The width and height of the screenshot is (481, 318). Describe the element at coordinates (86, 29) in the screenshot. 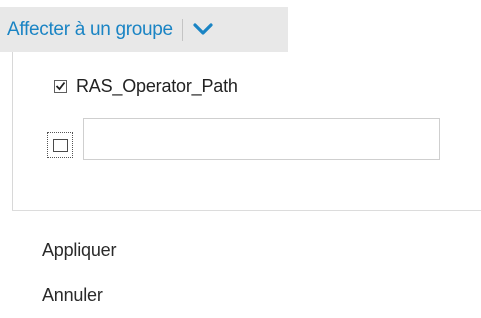

I see `assign-group-button: Affecter à un groupe` at that location.